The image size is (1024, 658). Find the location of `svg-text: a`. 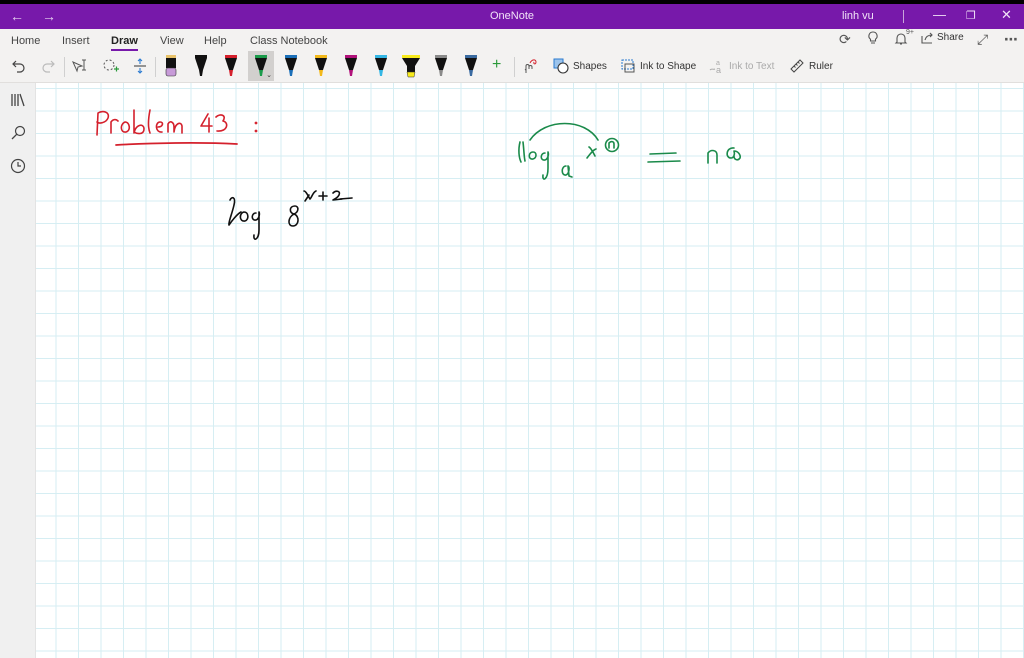

svg-text: a is located at coordinates (718, 69).